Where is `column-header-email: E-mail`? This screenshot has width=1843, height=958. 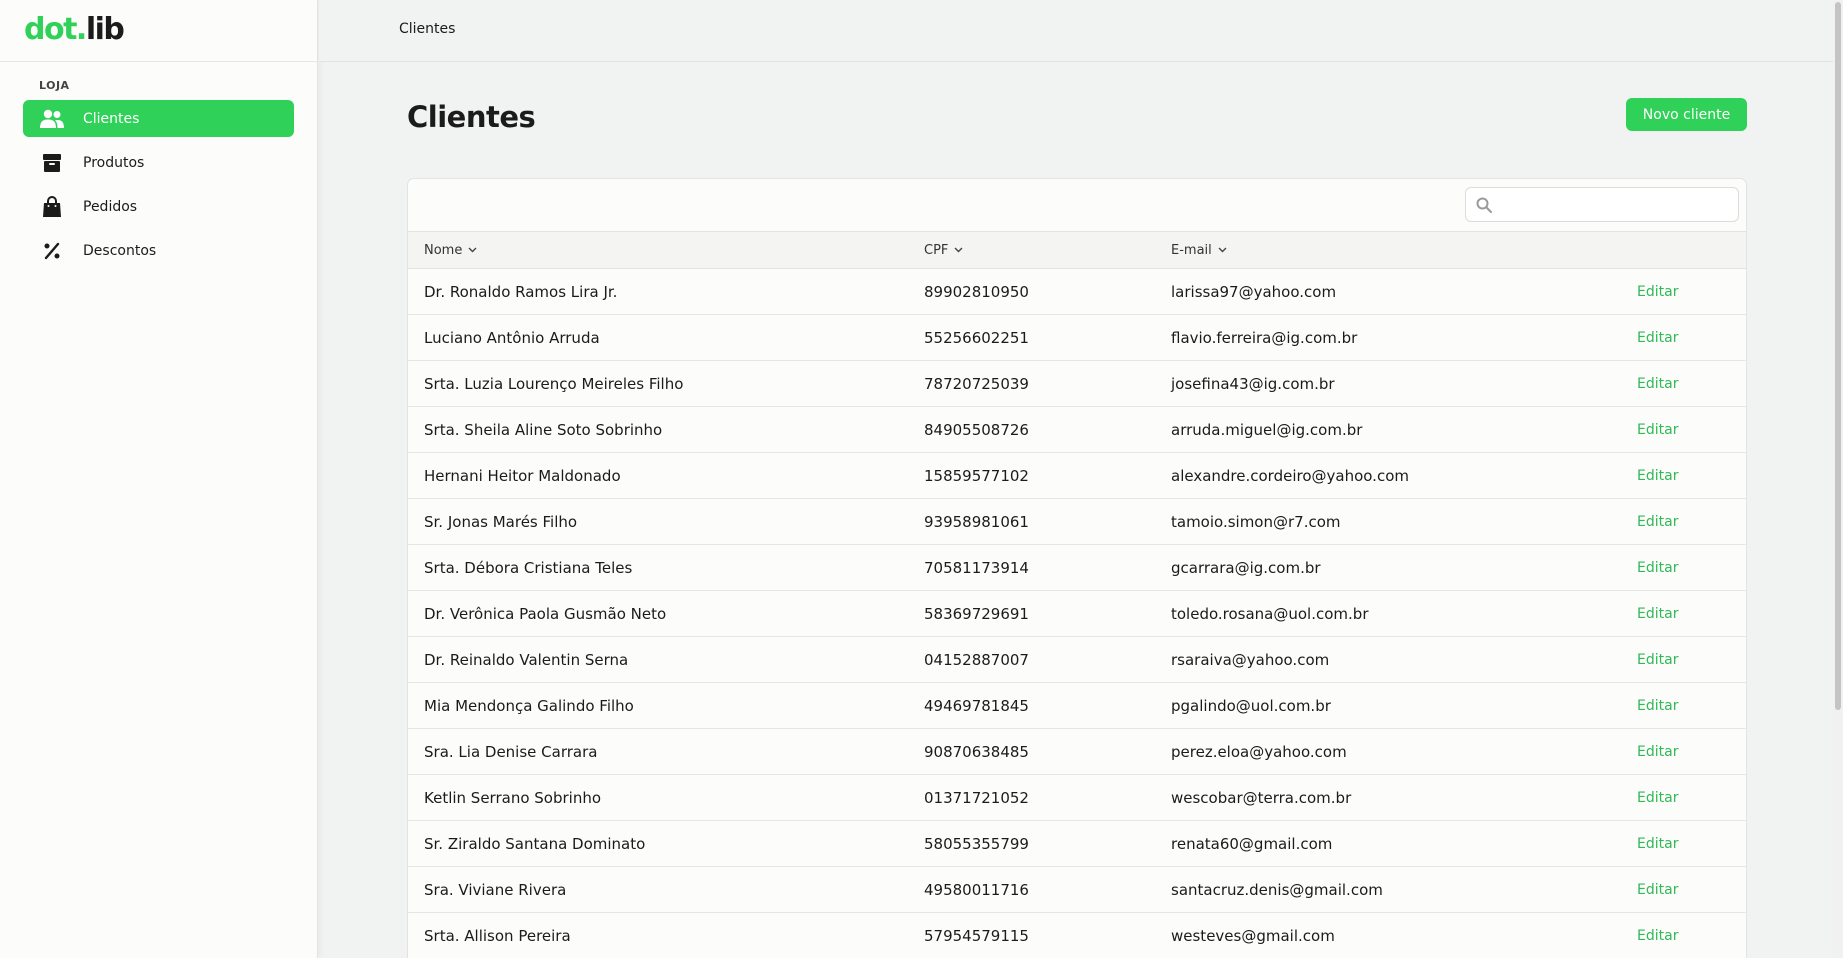 column-header-email: E-mail is located at coordinates (1199, 250).